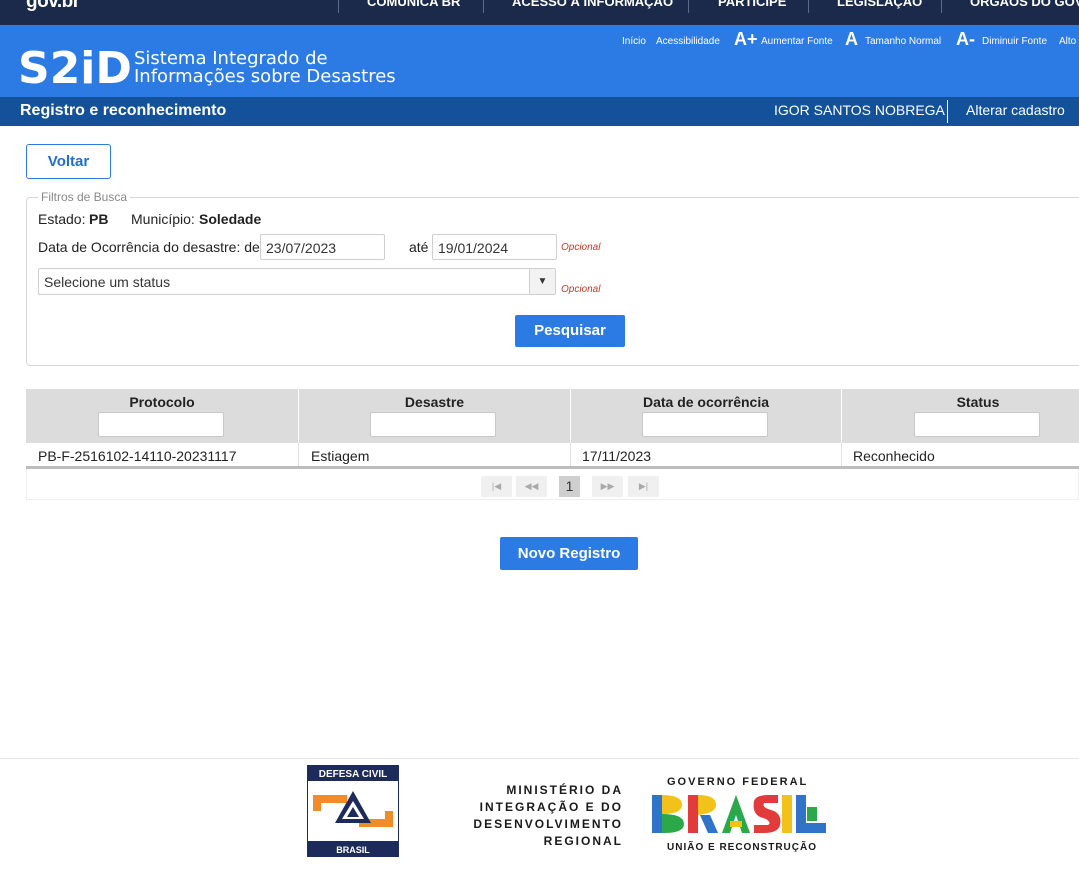 This screenshot has height=881, width=1079. I want to click on cell-status: Reconhecido, so click(894, 456).